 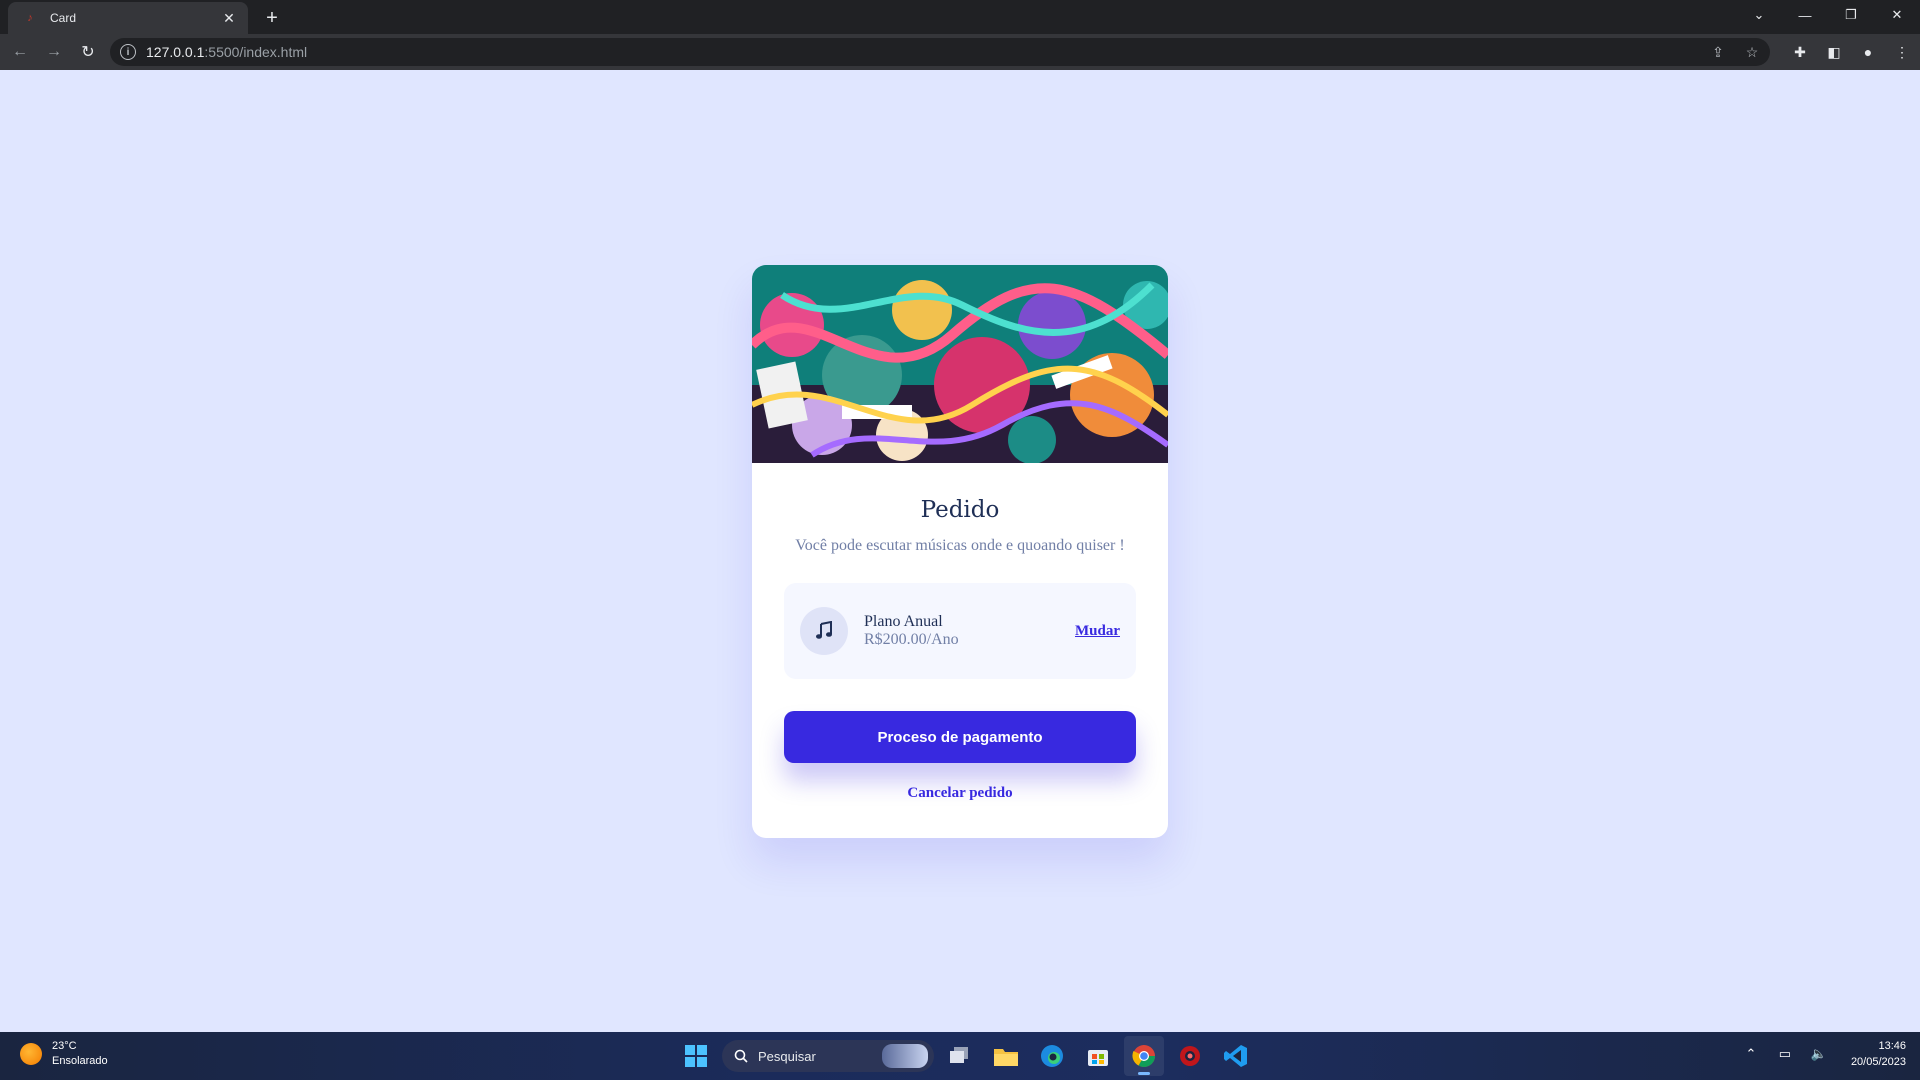 What do you see at coordinates (175, 52) in the screenshot?
I see `url-host: 127.0.0.1` at bounding box center [175, 52].